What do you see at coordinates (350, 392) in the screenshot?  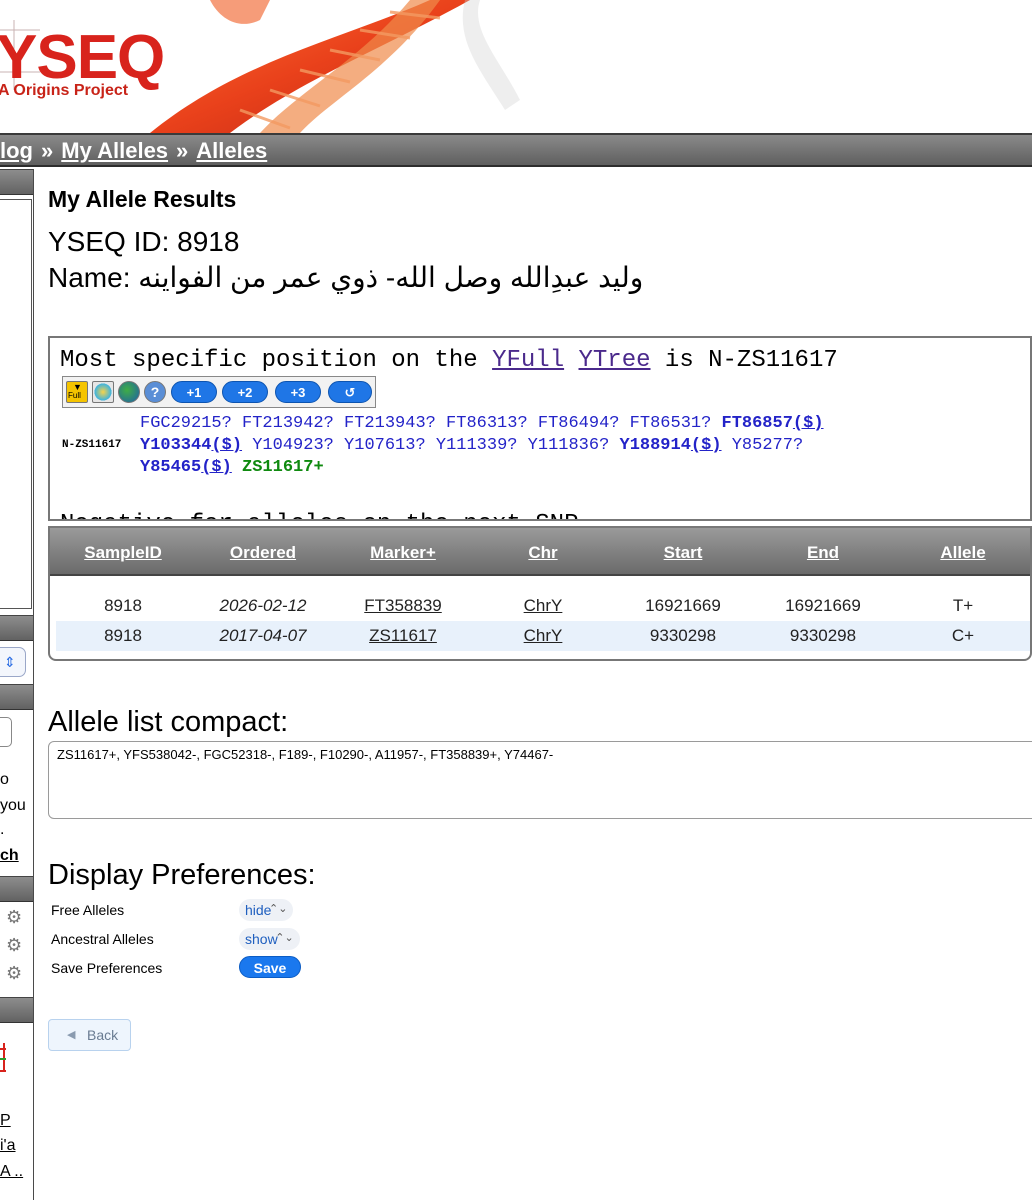 I see `reset-icon: ↺` at bounding box center [350, 392].